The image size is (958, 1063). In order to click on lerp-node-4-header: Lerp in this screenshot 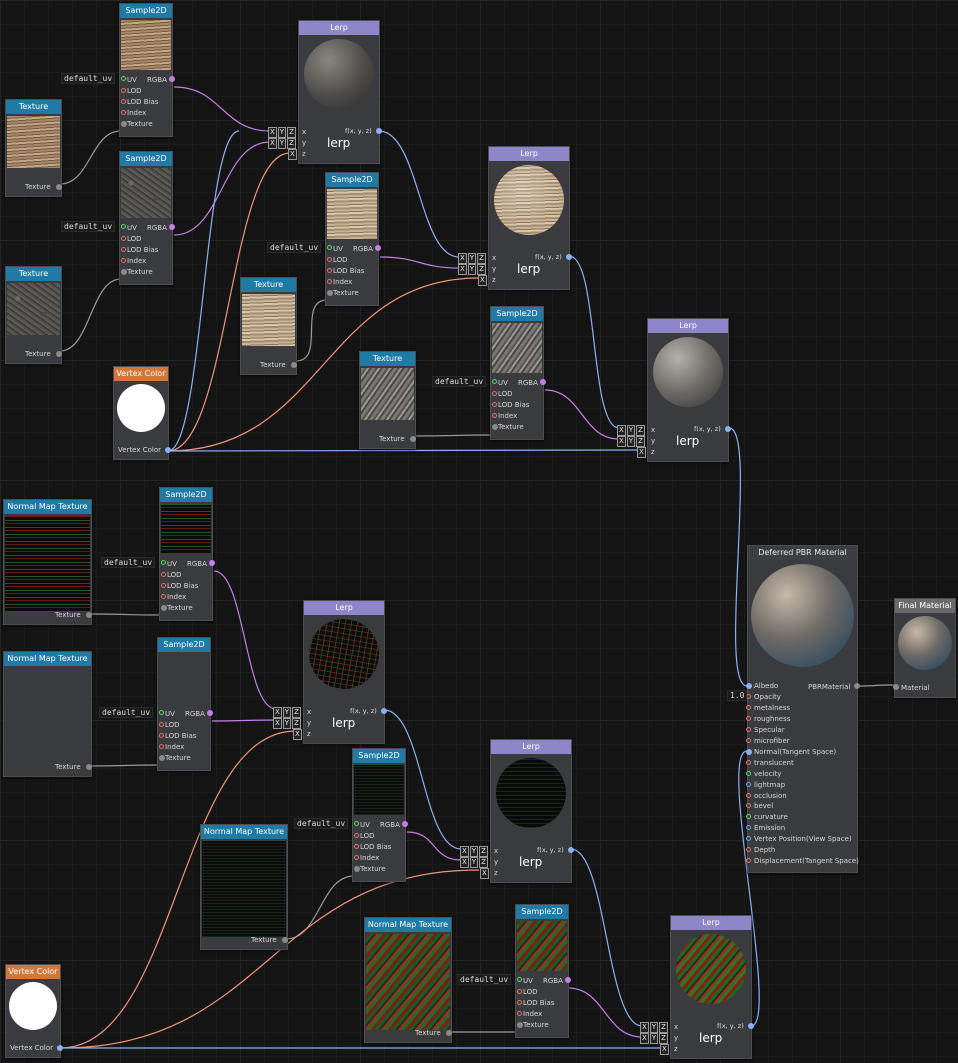, I will do `click(344, 608)`.